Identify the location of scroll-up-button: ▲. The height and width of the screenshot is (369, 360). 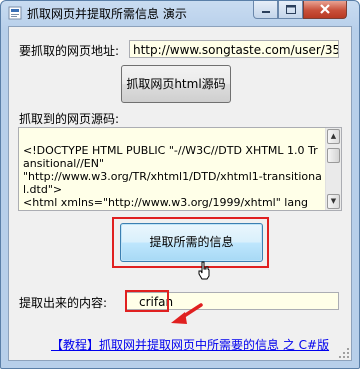
(333, 136).